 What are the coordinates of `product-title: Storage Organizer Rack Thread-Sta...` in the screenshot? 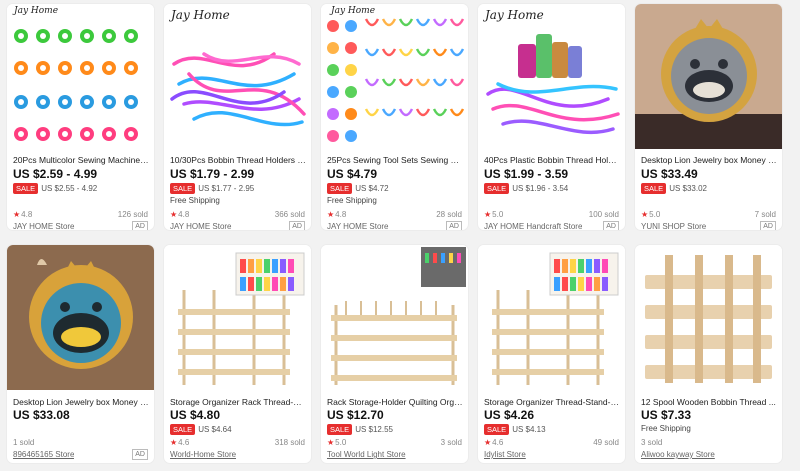 It's located at (238, 402).